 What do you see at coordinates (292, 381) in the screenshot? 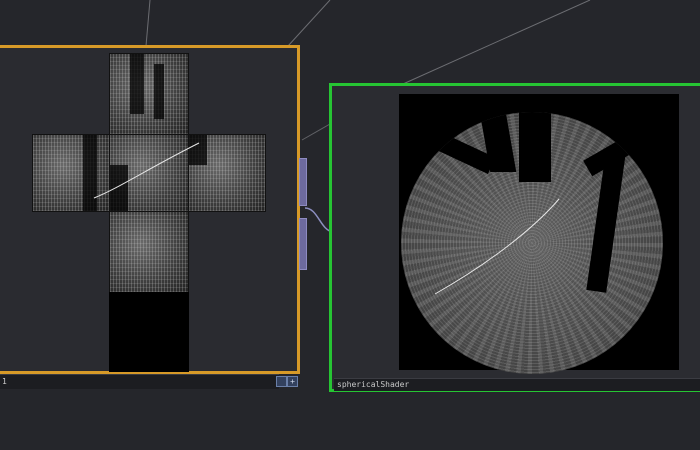
I see `add-button: +` at bounding box center [292, 381].